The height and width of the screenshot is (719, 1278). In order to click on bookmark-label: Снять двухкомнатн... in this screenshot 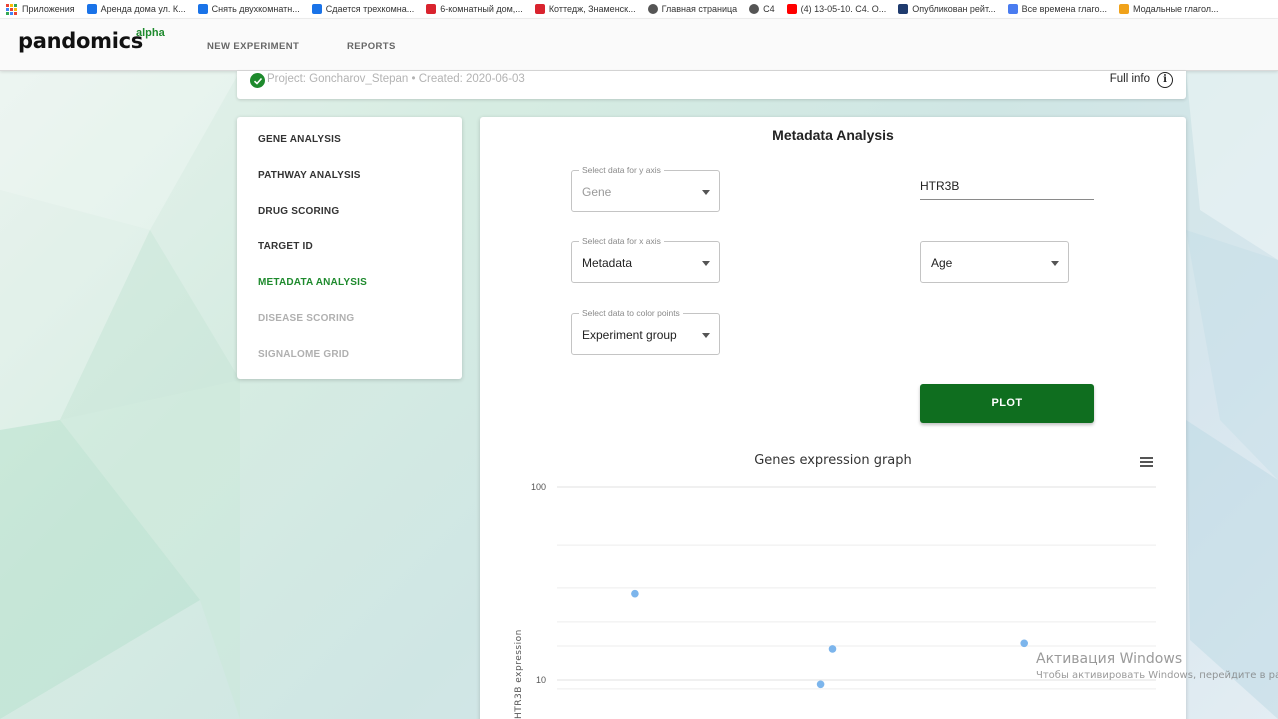, I will do `click(255, 9)`.